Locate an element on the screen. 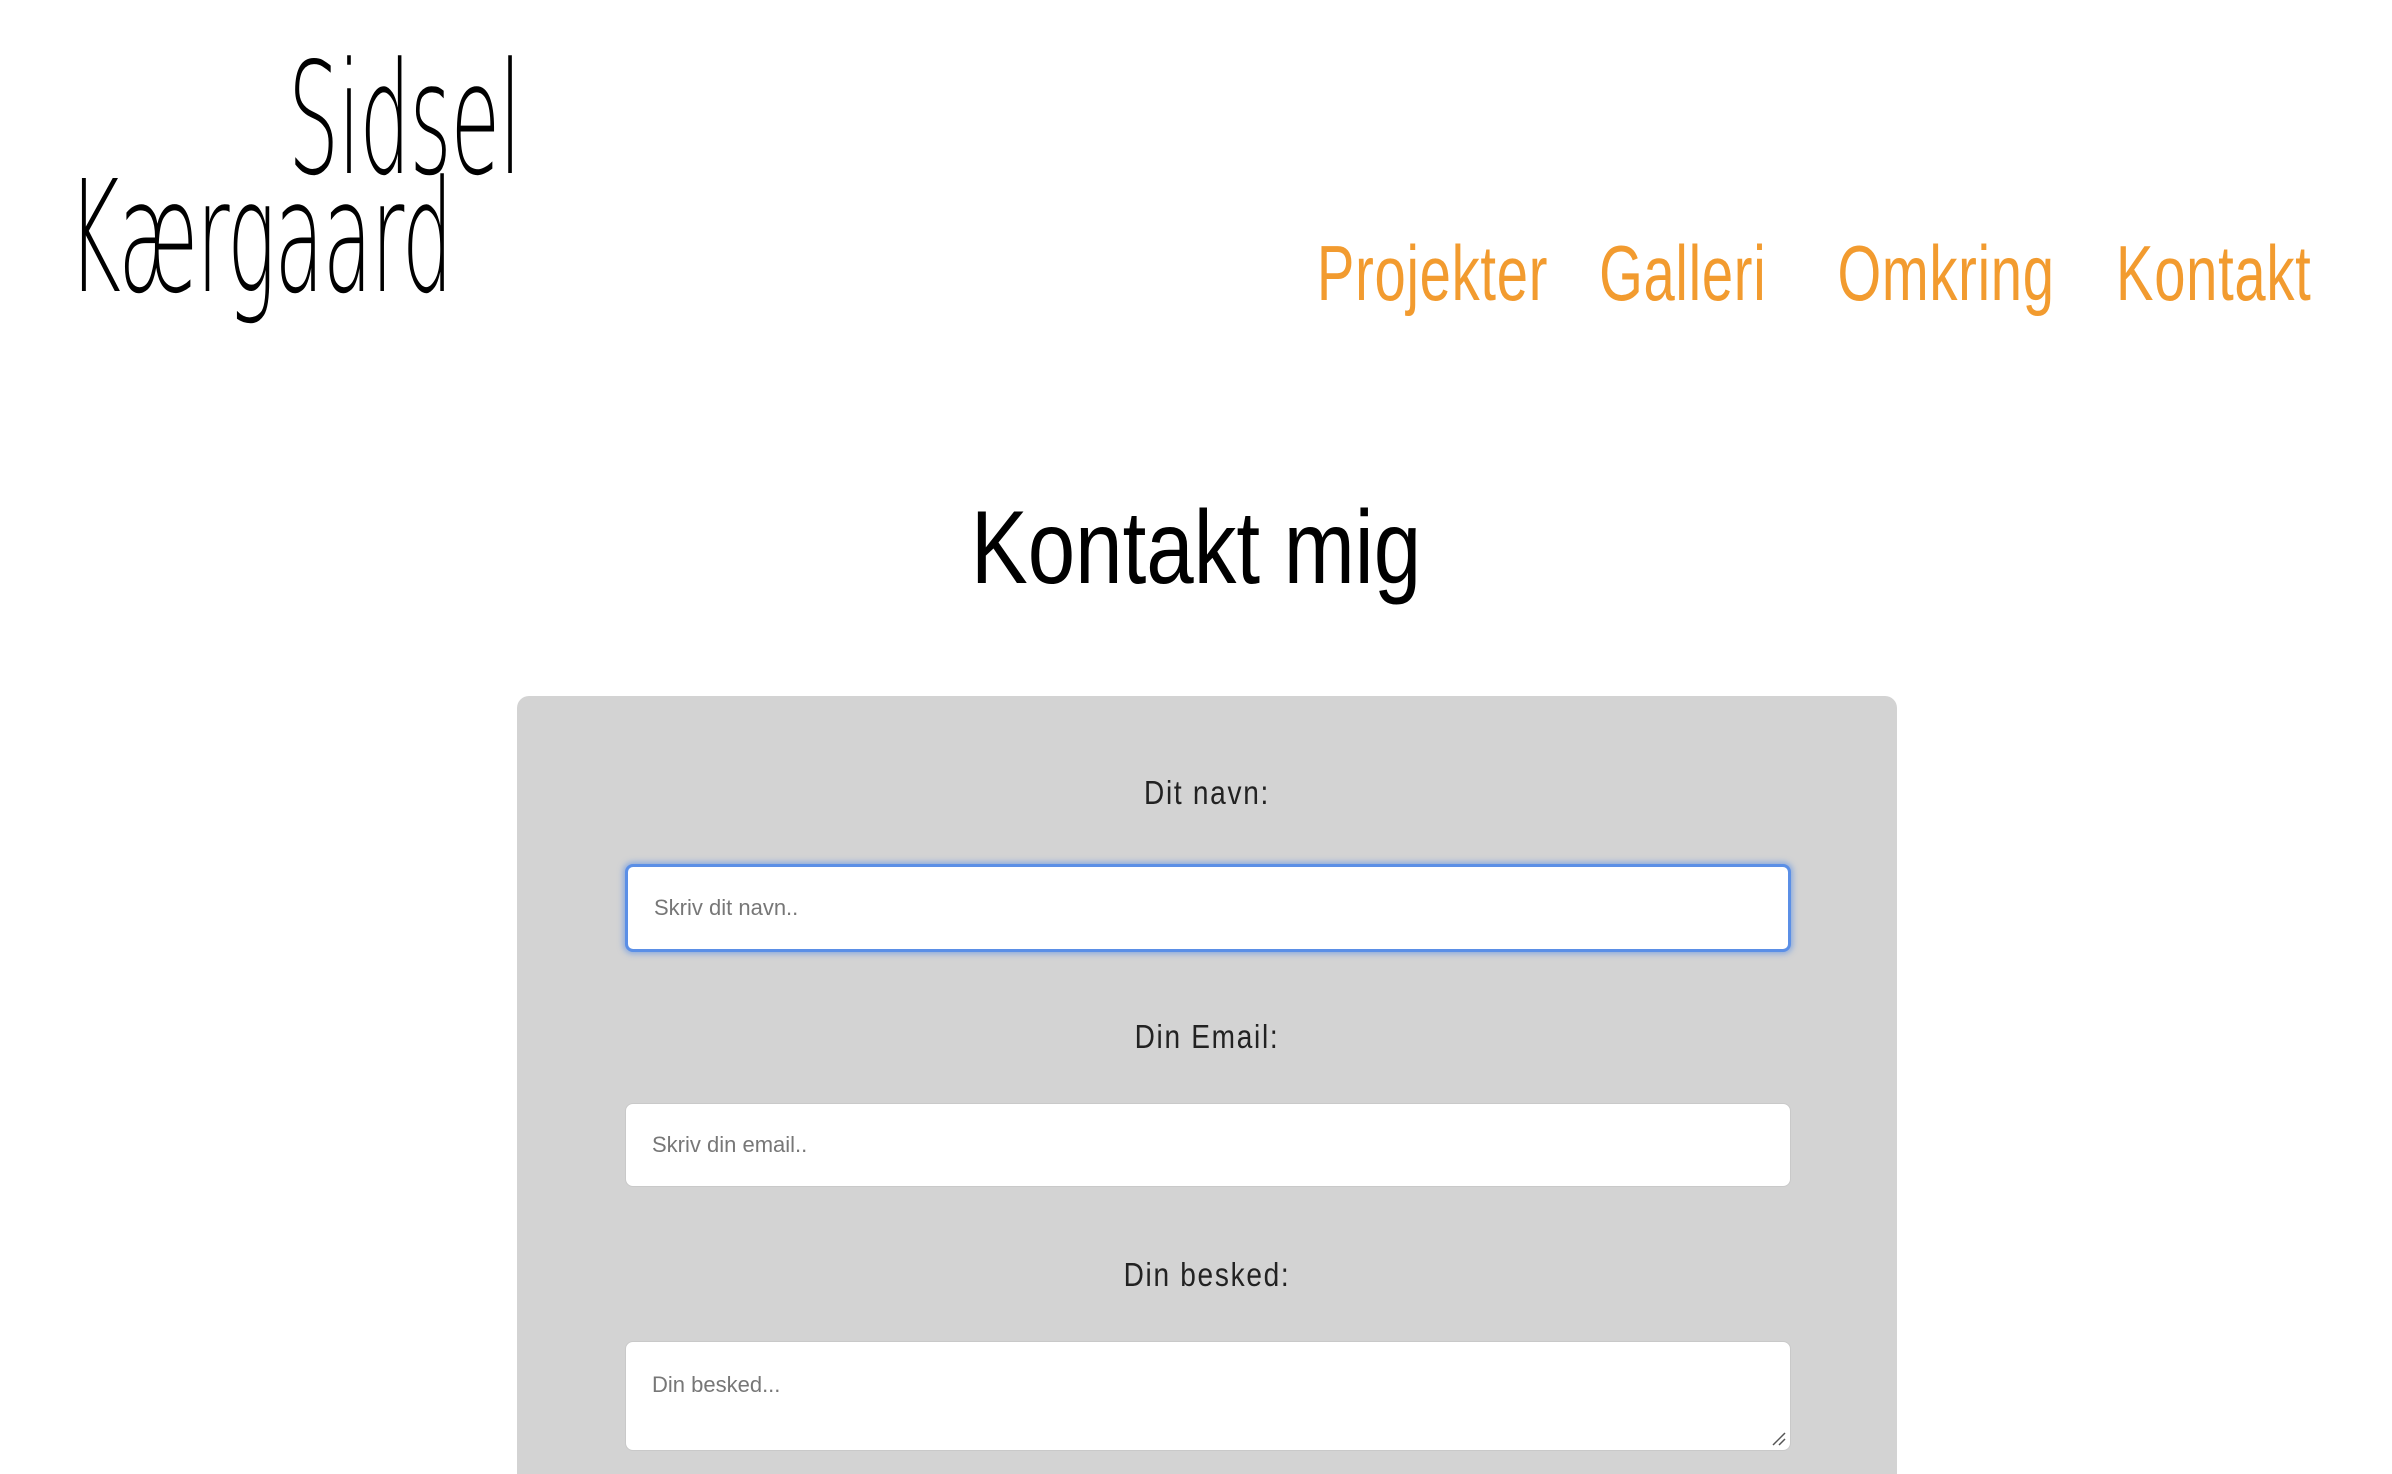 This screenshot has height=1474, width=2392. nav-item-galleri: Galleri is located at coordinates (1682, 273).